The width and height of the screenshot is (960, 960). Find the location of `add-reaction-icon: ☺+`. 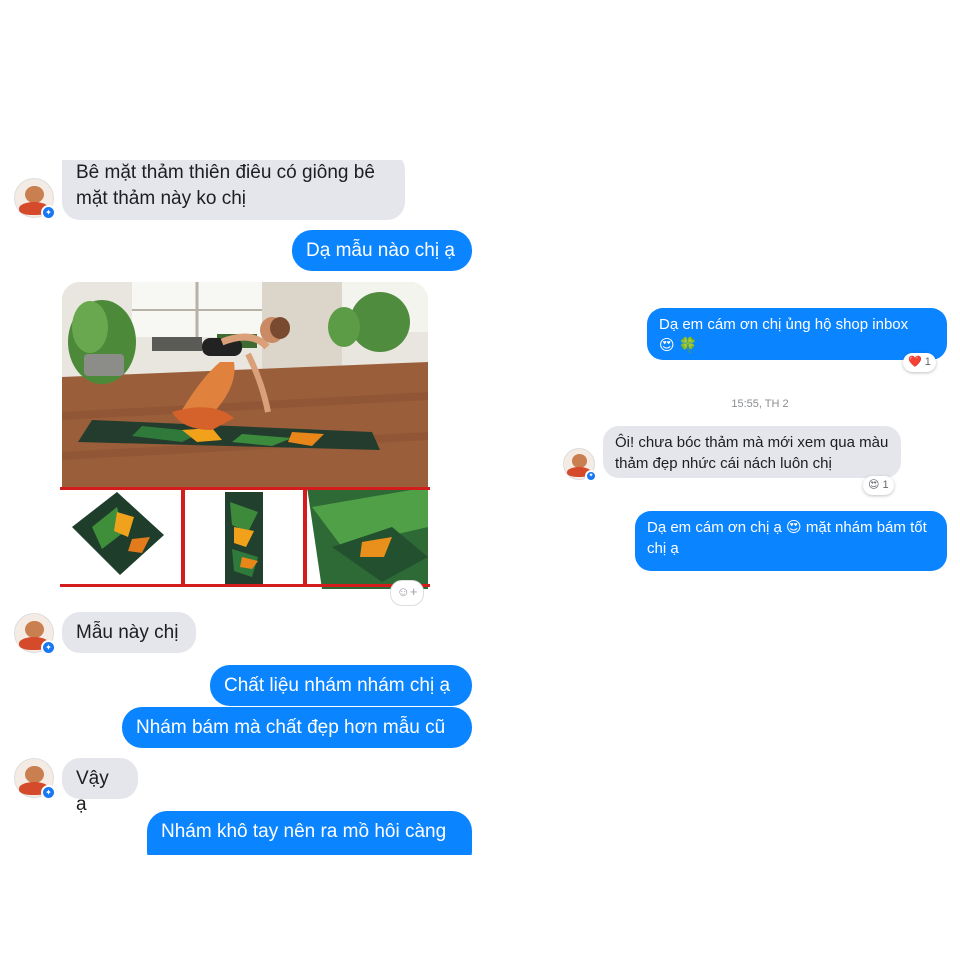

add-reaction-icon: ☺+ is located at coordinates (407, 593).